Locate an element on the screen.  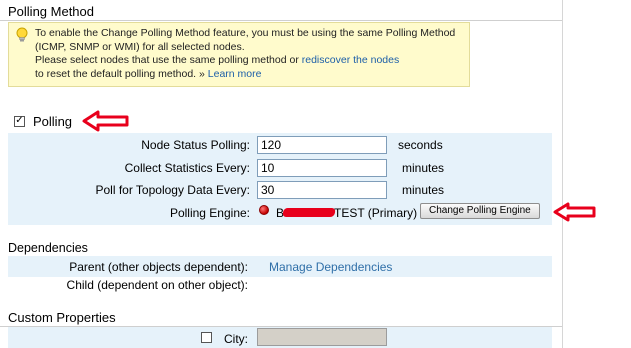
engine-status-icon is located at coordinates (264, 210).